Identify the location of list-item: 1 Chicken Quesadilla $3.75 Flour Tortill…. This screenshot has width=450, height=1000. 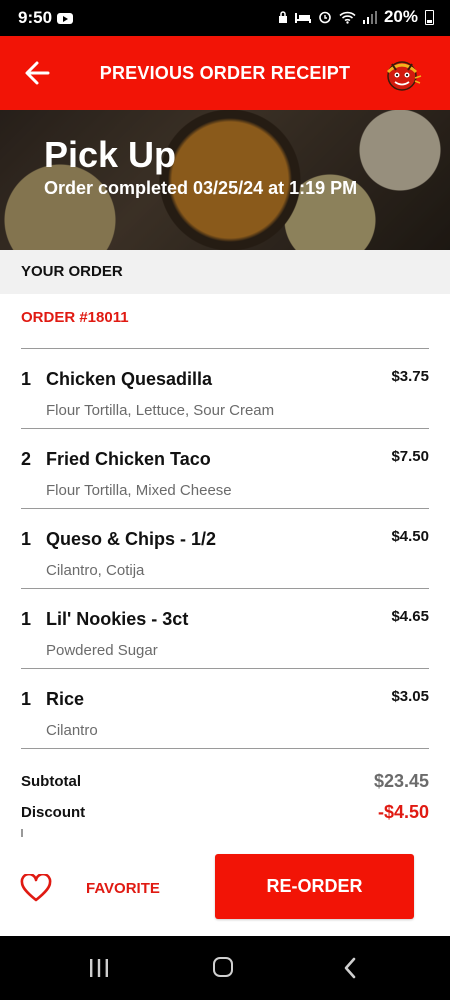
(225, 388).